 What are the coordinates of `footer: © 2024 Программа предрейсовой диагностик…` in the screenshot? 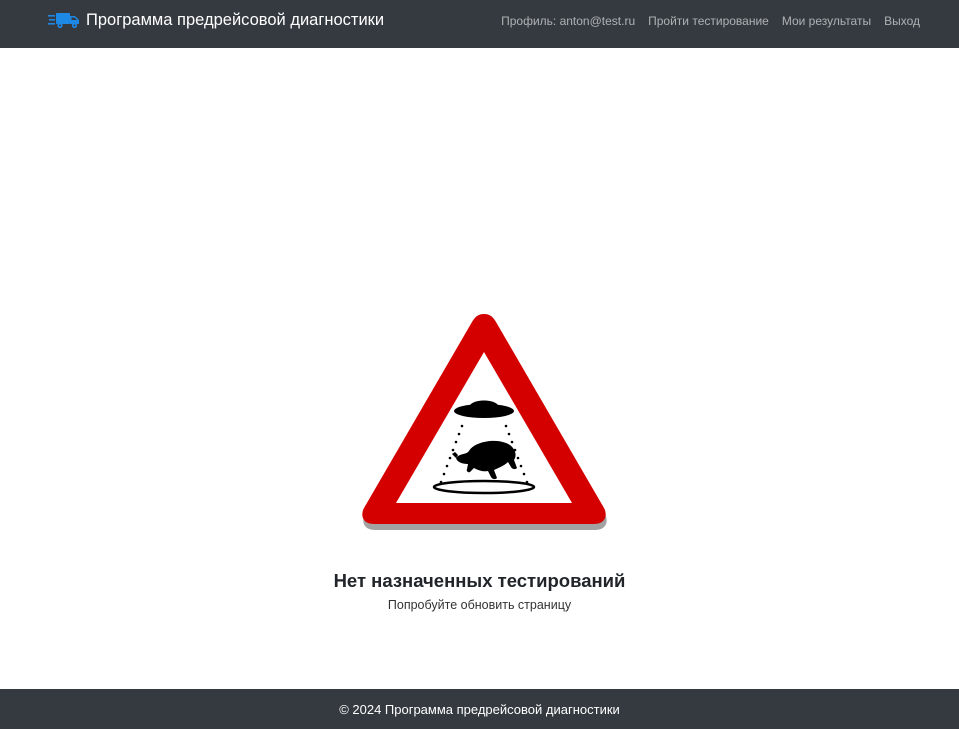 It's located at (479, 709).